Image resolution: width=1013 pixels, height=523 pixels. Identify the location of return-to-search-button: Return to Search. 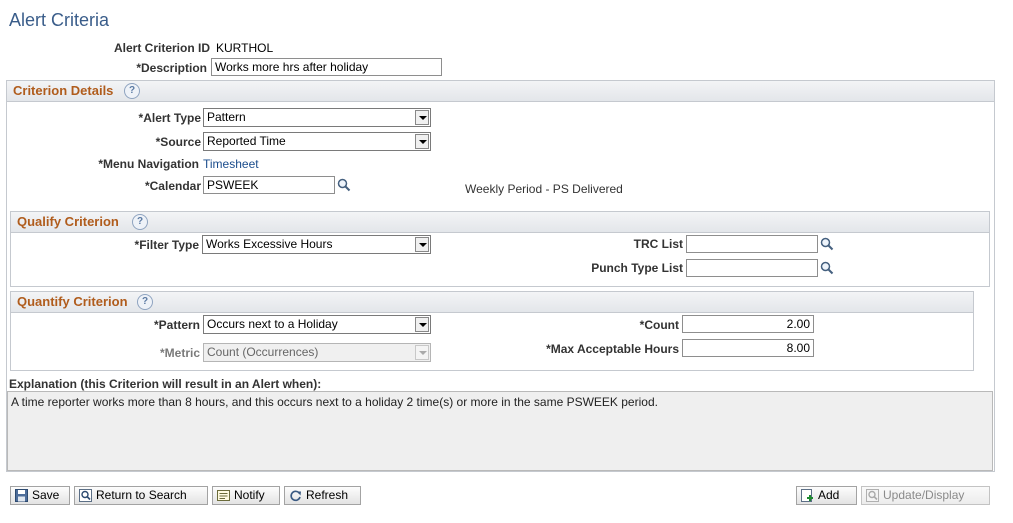
(141, 495).